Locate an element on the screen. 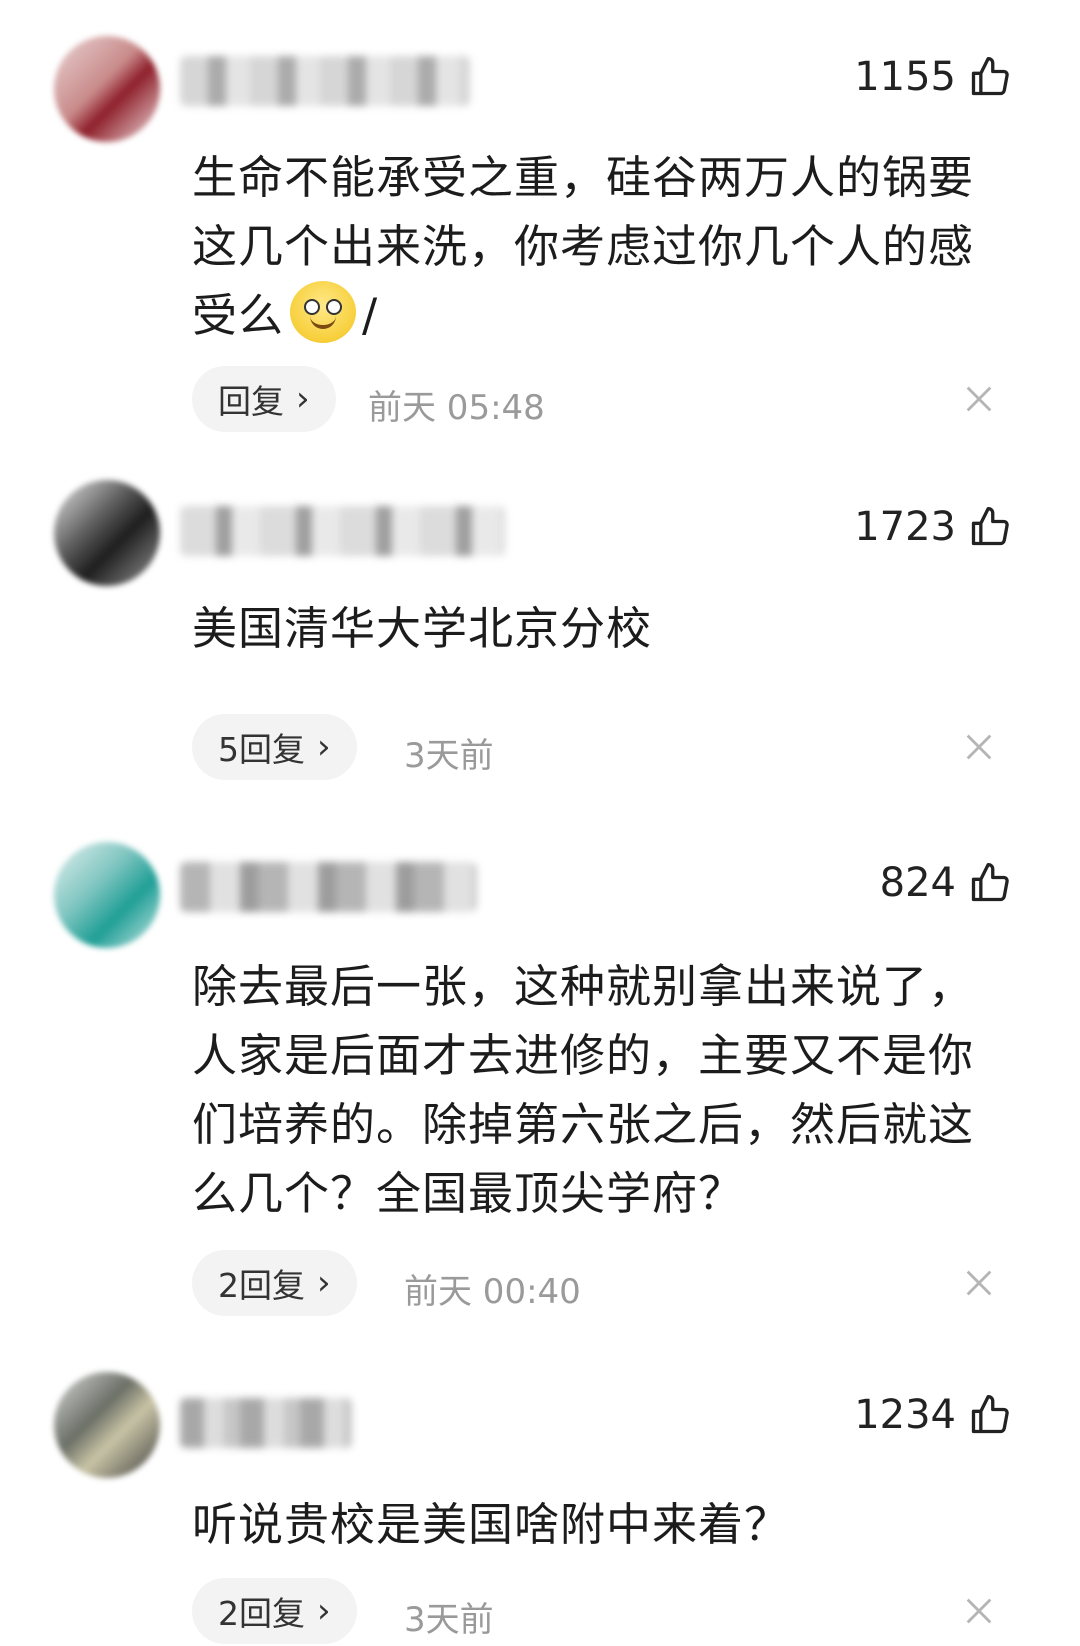 This screenshot has height=1646, width=1080. like-count-value: 1155 is located at coordinates (905, 77).